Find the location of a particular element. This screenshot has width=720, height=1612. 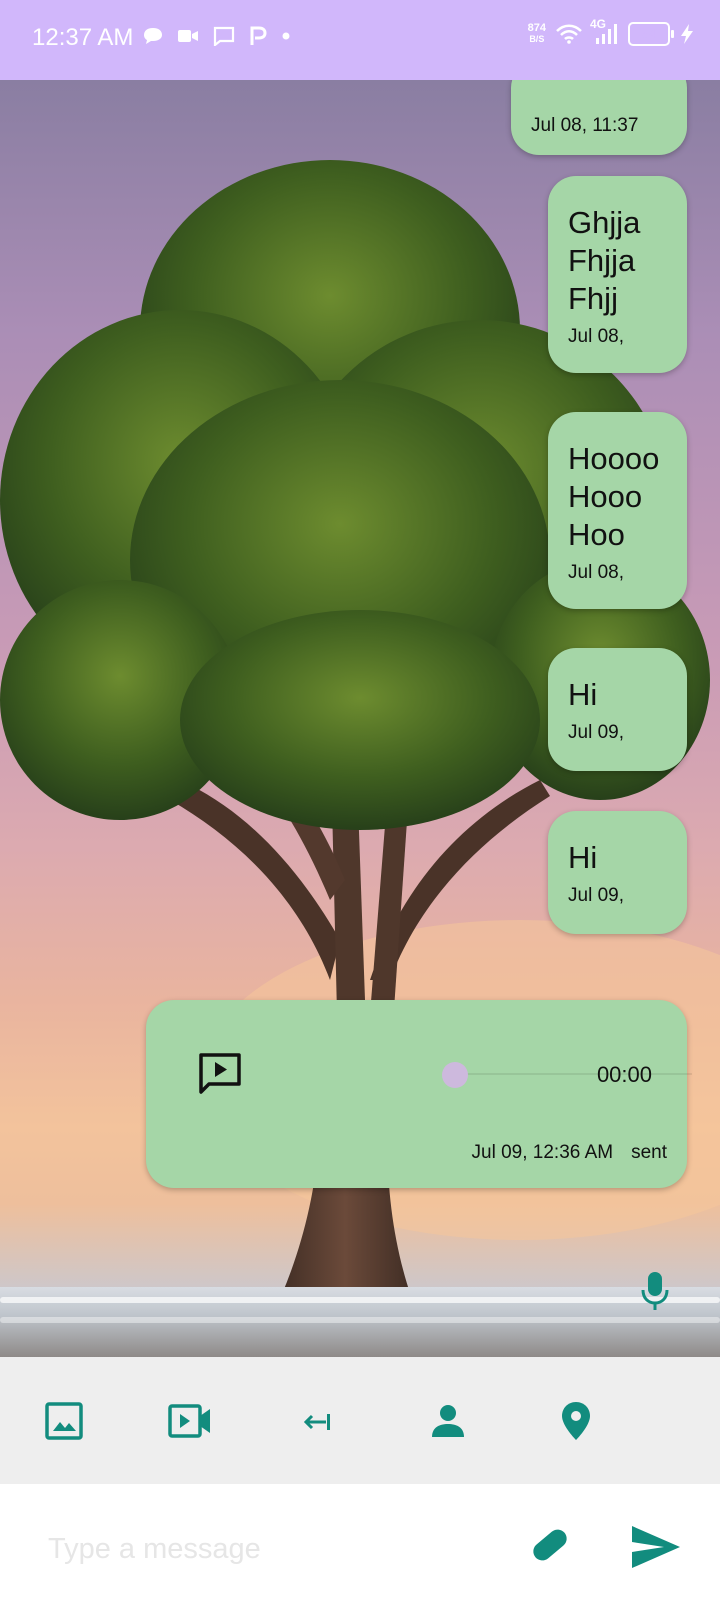

swap-icon is located at coordinates (317, 1422).